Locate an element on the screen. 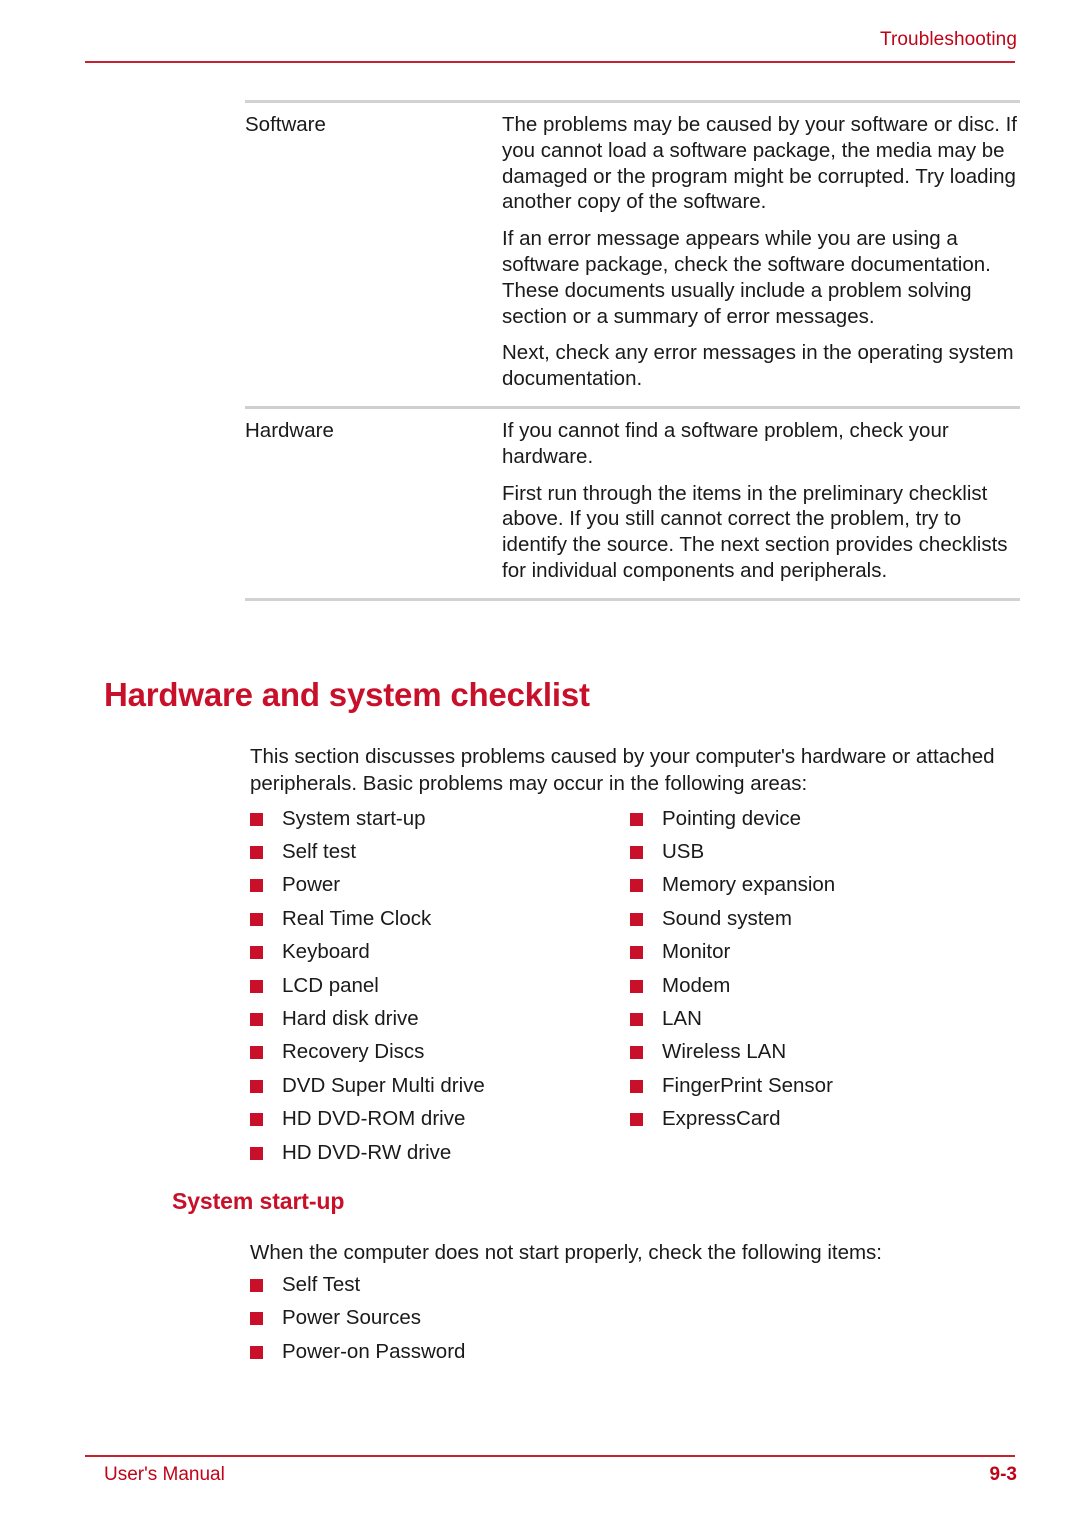 The image size is (1080, 1529). list-item-label: Real Time Clock is located at coordinates (357, 918).